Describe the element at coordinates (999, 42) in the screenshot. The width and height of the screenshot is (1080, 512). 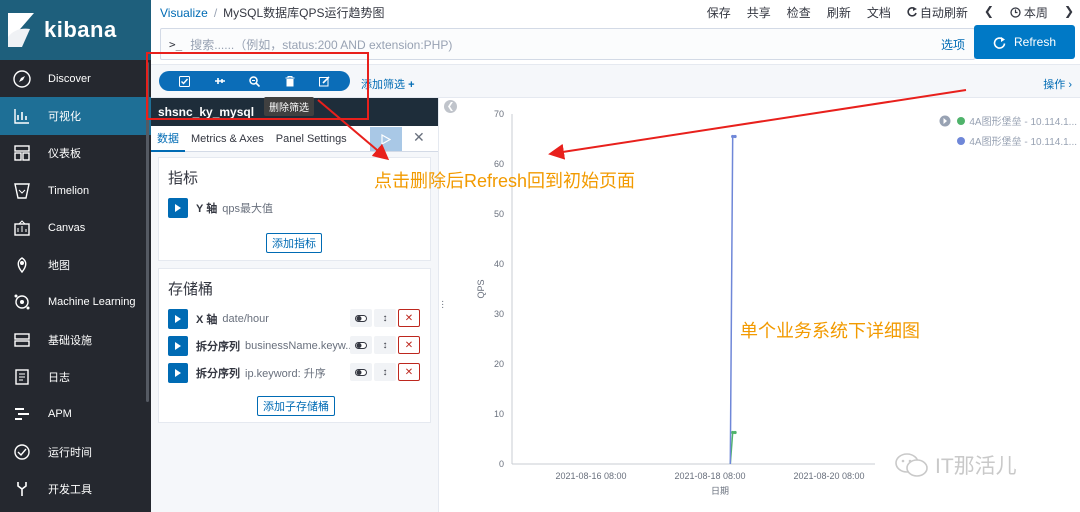
I see `refresh-icon` at that location.